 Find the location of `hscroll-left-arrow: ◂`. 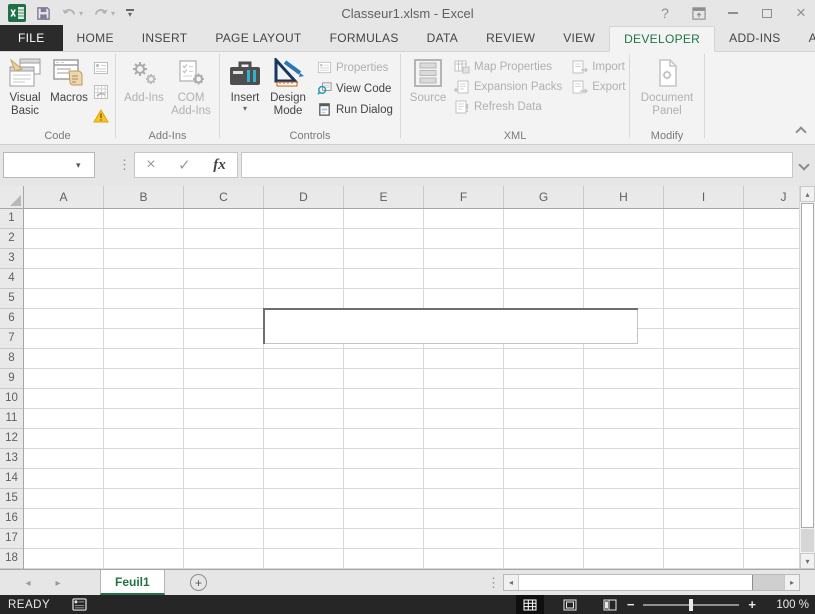

hscroll-left-arrow: ◂ is located at coordinates (511, 582).